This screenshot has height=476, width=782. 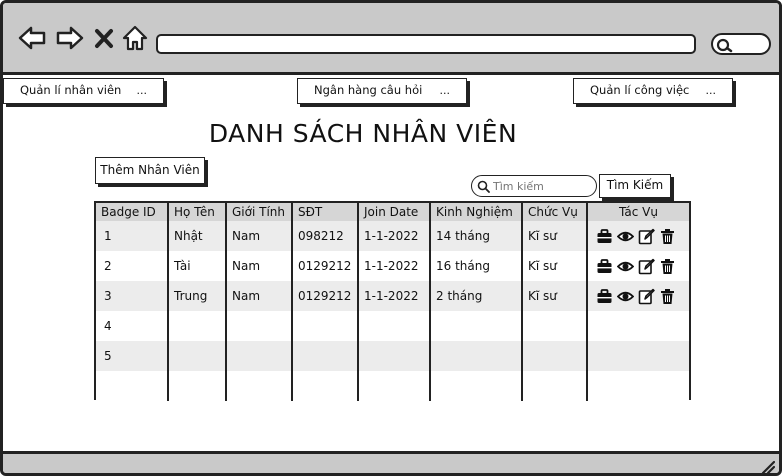 I want to click on column-header-join-date: Join Date, so click(x=393, y=212).